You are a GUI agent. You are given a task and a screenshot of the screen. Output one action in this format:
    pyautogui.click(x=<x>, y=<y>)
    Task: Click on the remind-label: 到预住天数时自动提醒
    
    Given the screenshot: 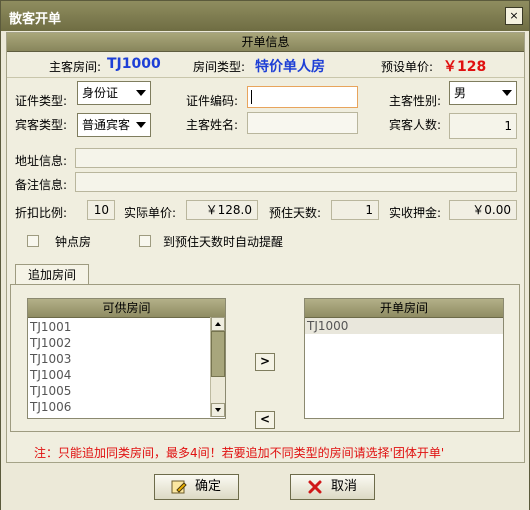 What is the action you would take?
    pyautogui.click(x=223, y=242)
    